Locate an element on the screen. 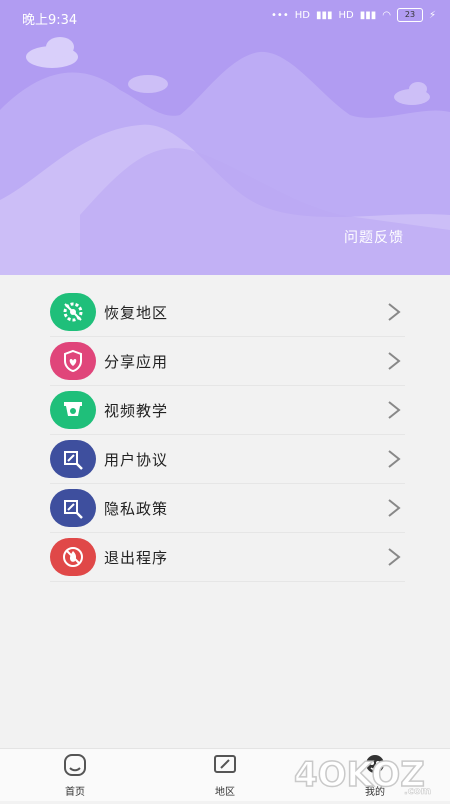  battery-icon: 23 is located at coordinates (409, 15).